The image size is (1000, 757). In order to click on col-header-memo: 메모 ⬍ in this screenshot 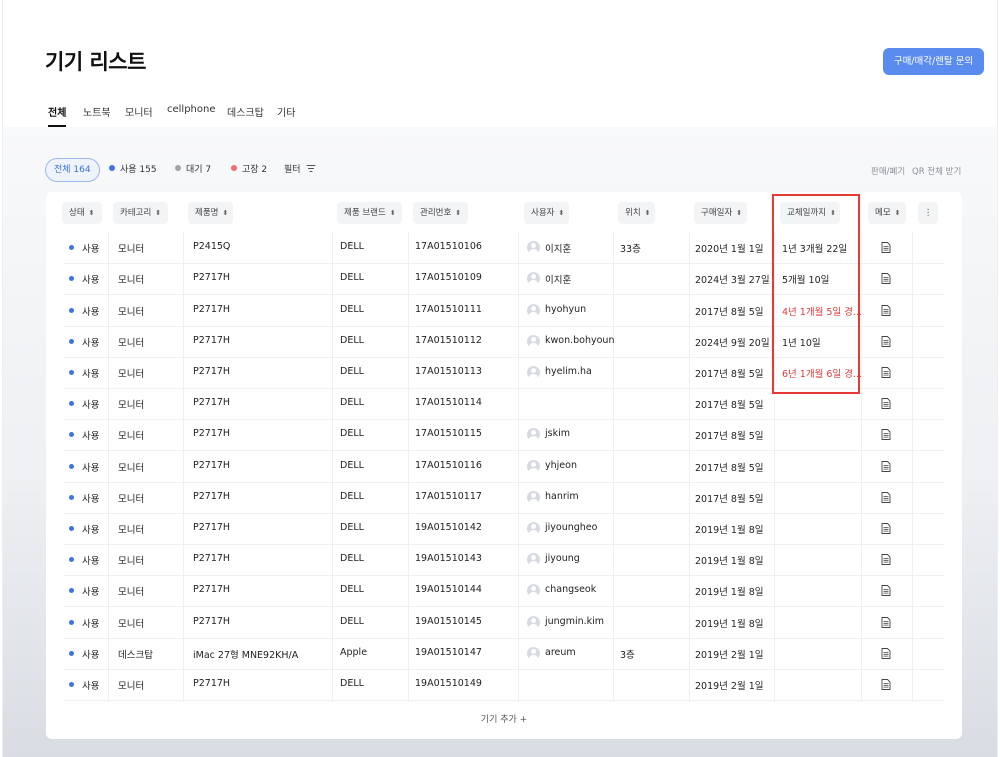, I will do `click(887, 213)`.